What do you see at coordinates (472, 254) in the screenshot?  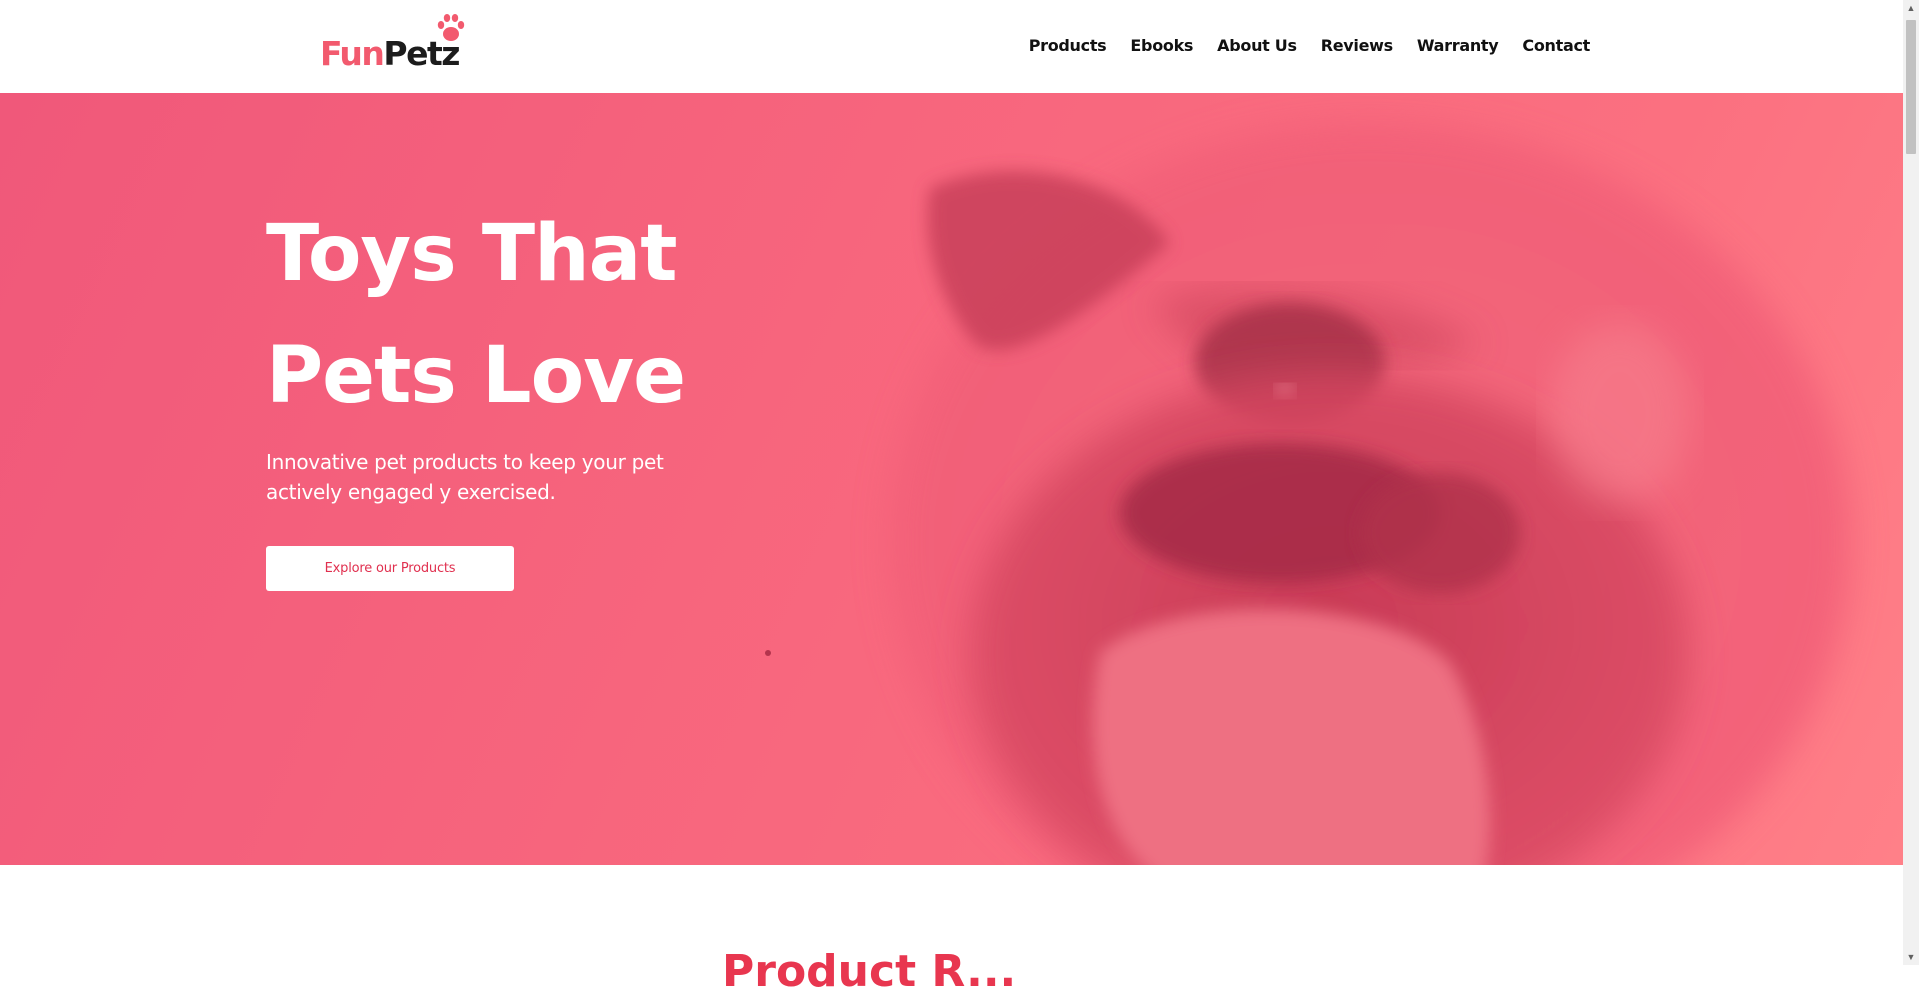 I see `hero-title-line-1: Toys That` at bounding box center [472, 254].